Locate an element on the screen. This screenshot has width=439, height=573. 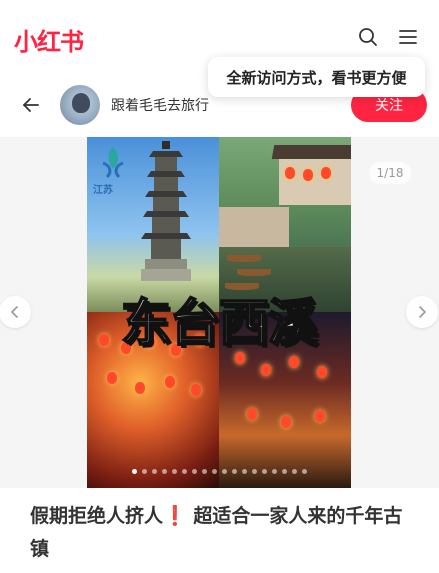
previous-image-button is located at coordinates (15, 312).